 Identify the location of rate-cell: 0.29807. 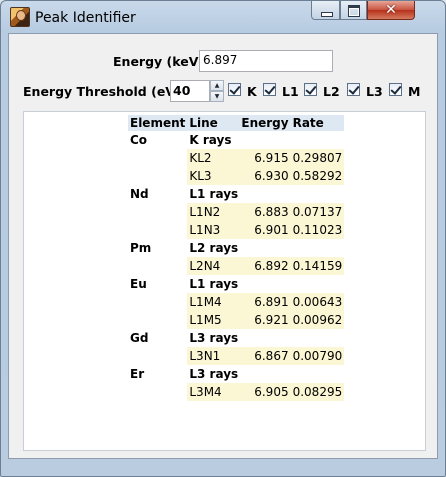
(317, 158).